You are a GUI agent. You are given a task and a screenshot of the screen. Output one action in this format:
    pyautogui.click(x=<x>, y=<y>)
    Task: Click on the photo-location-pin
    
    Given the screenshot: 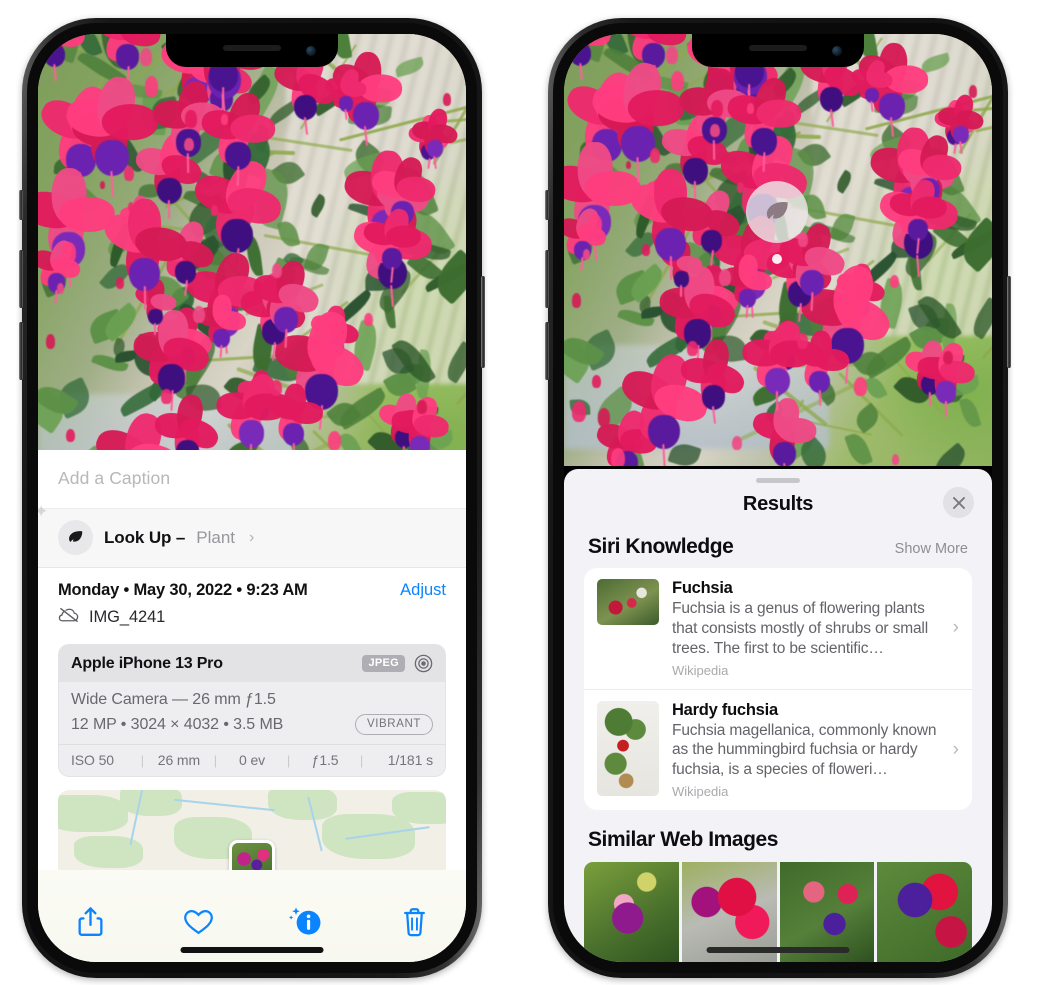 What is the action you would take?
    pyautogui.click(x=252, y=855)
    